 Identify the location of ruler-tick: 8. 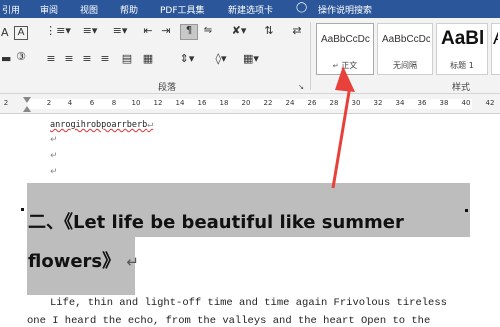
(114, 103).